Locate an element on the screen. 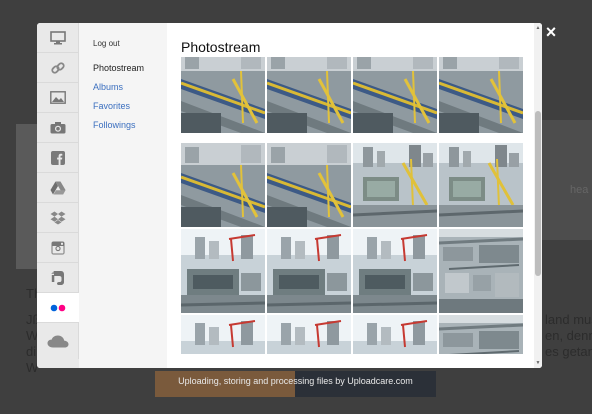 The image size is (592, 414). nav-favorites: Favorites is located at coordinates (111, 106).